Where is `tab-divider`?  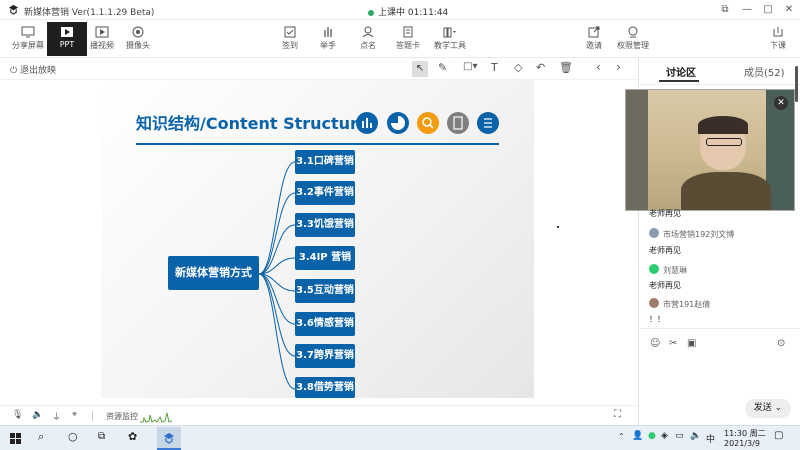
tab-divider is located at coordinates (719, 84).